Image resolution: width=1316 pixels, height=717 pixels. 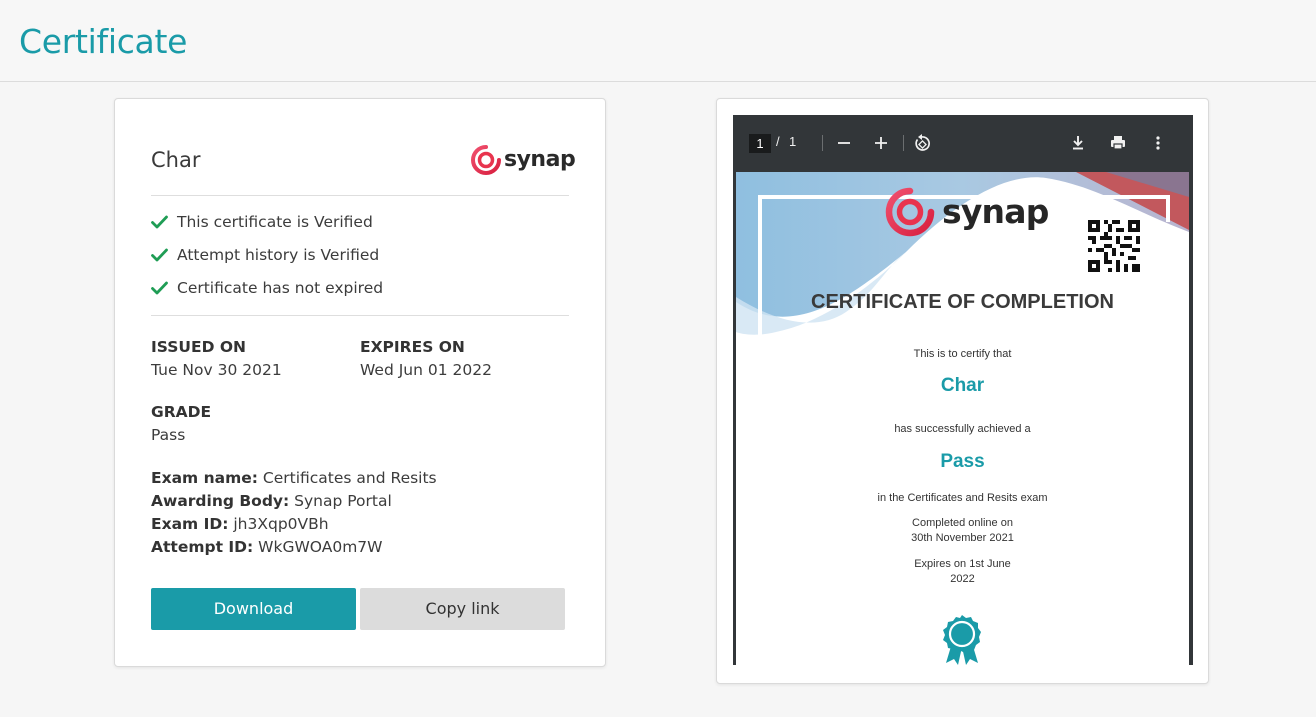 What do you see at coordinates (881, 143) in the screenshot?
I see `zoom-in-icon` at bounding box center [881, 143].